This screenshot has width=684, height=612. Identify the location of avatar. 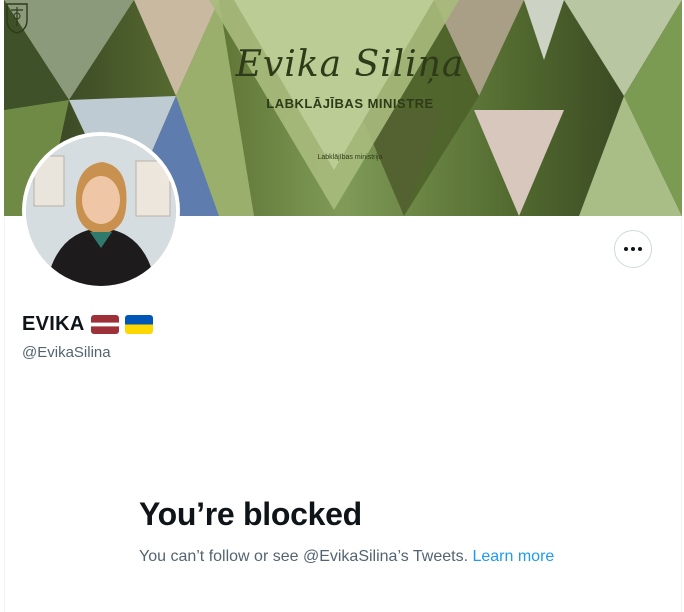
(101, 211).